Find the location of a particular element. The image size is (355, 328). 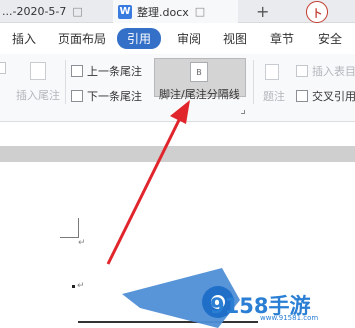

watermark-url: www.91581.com is located at coordinates (289, 318).